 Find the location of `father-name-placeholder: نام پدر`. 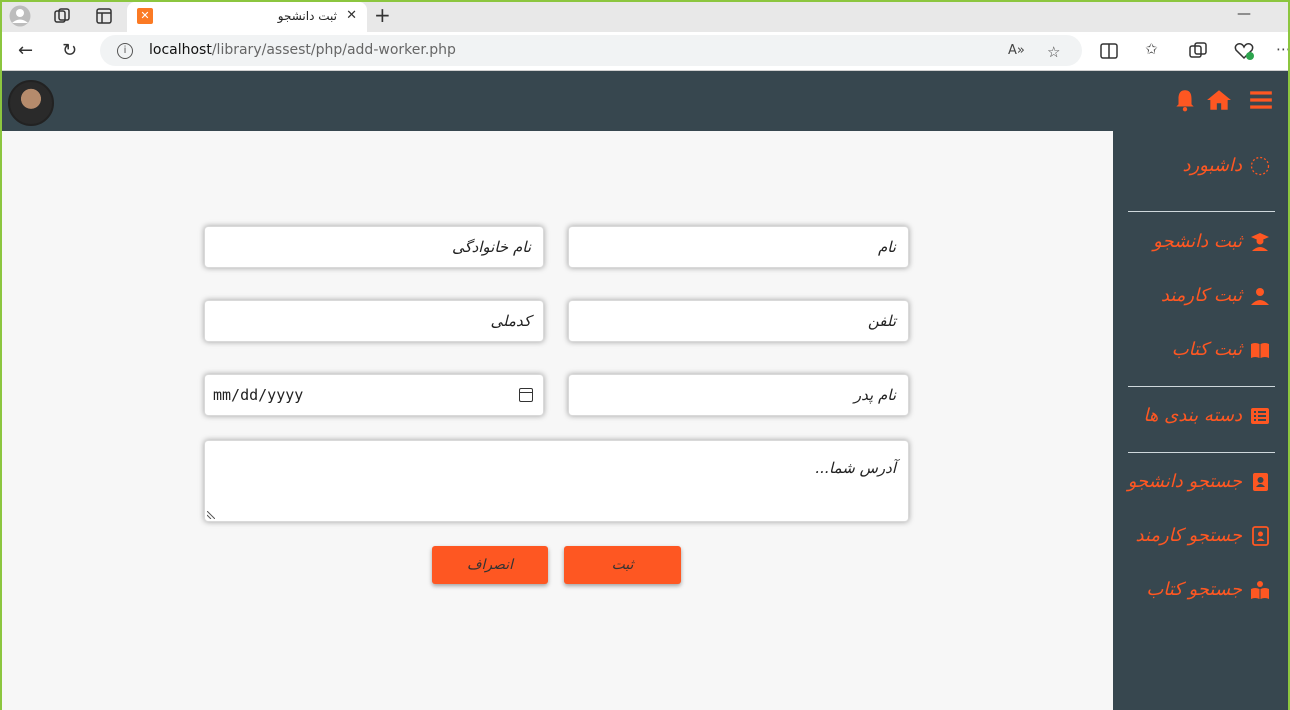

father-name-placeholder: نام پدر is located at coordinates (874, 395).